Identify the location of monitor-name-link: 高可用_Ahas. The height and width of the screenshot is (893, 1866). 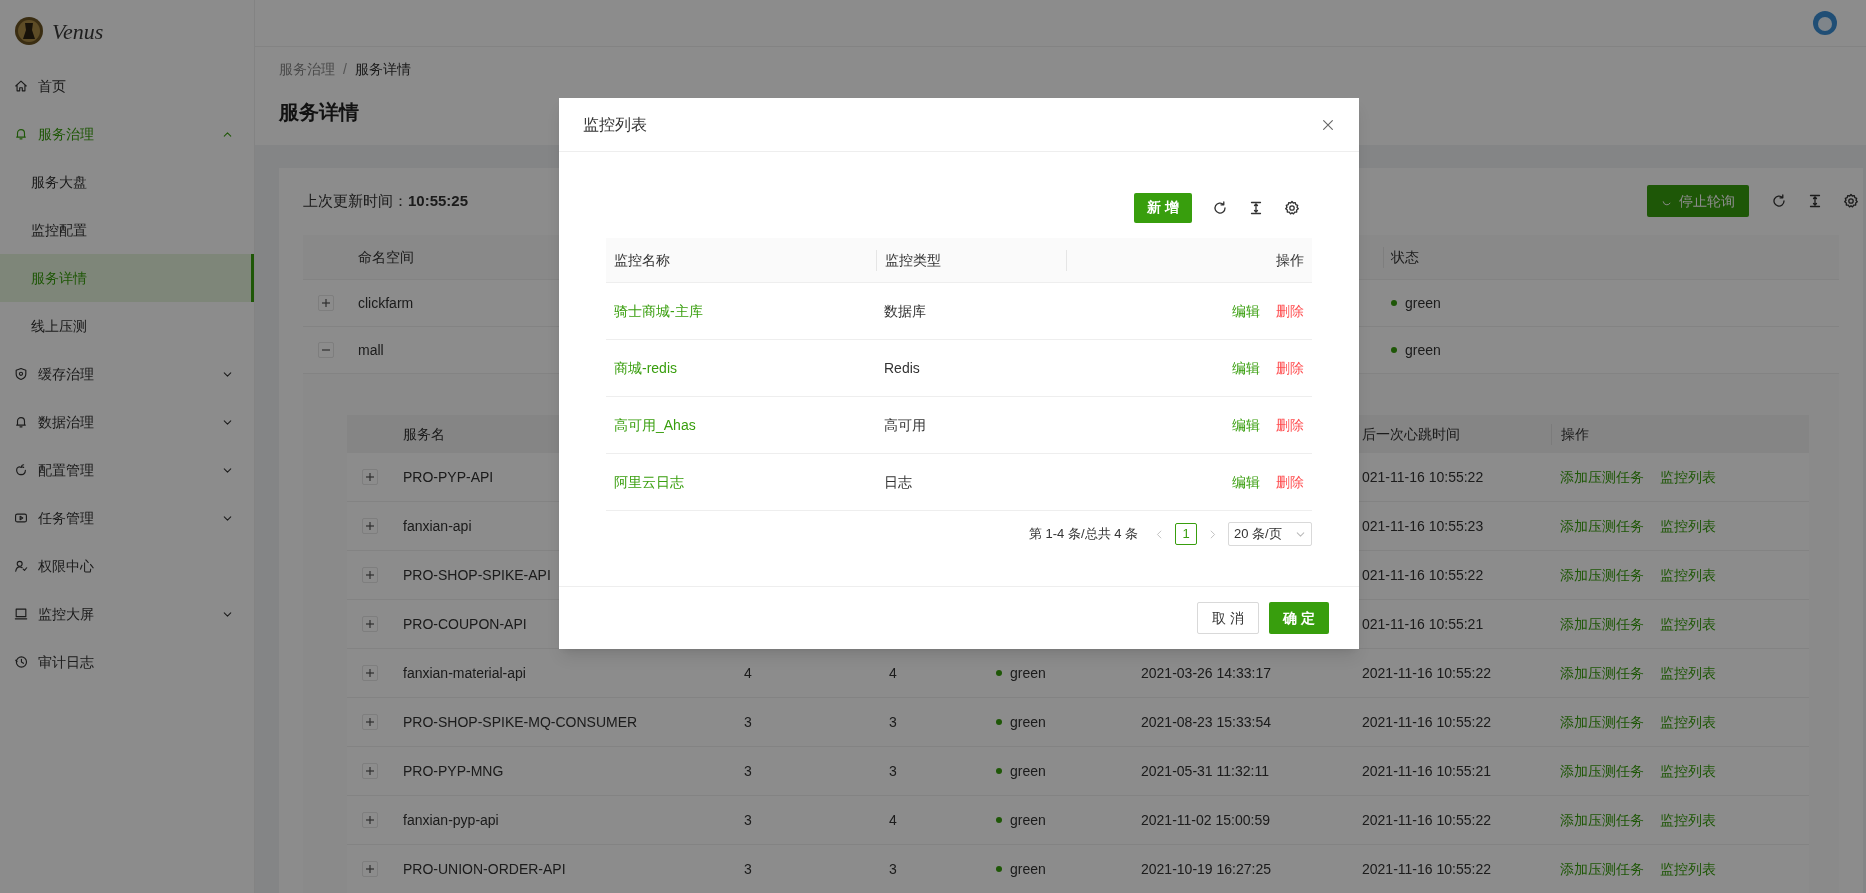
(651, 425).